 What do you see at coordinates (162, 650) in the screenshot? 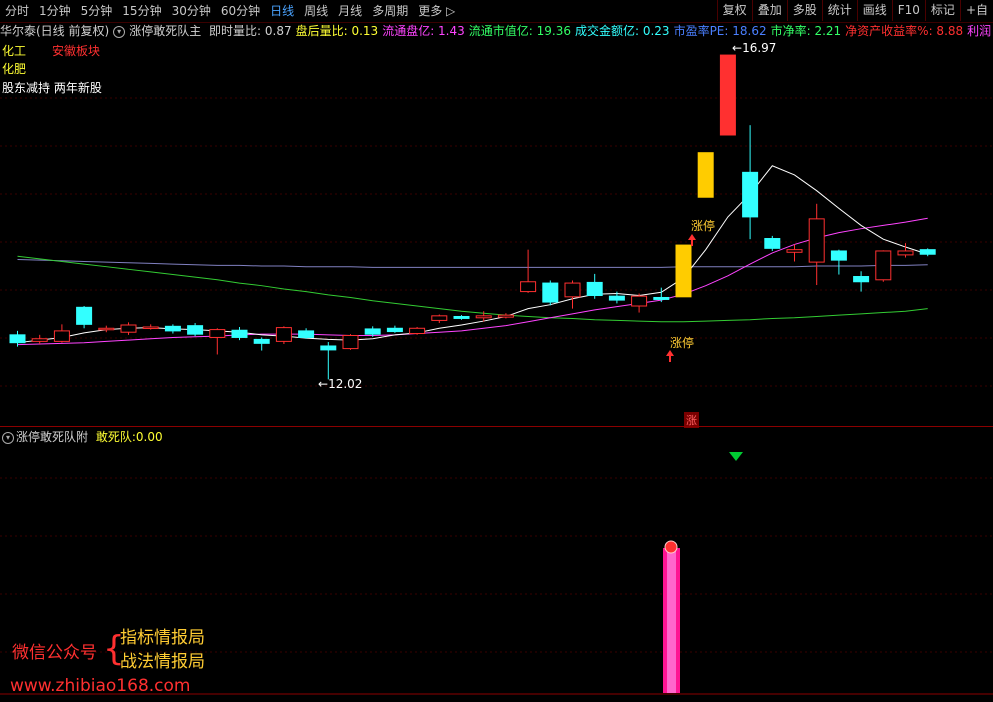
I see `watermark-names: 指标情报局 战法情报局` at bounding box center [162, 650].